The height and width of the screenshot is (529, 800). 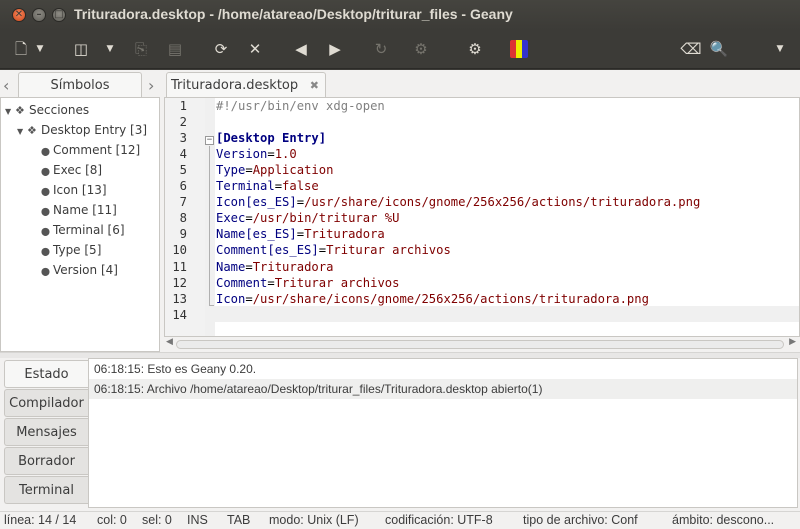 What do you see at coordinates (151, 85) in the screenshot?
I see `chevron-right-icon: ›` at bounding box center [151, 85].